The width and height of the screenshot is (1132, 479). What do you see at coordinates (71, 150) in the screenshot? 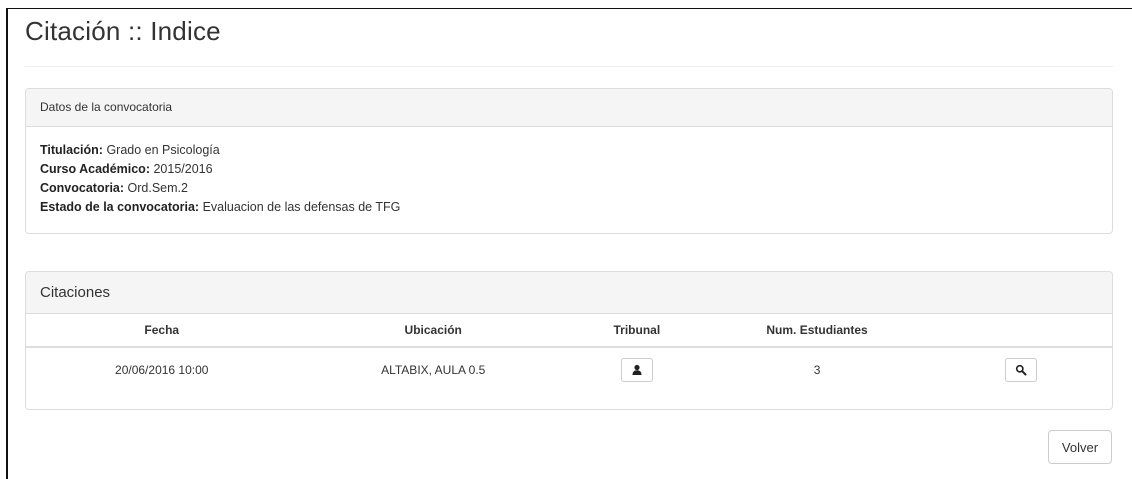
I see `info-titulacion-label: Titulación:` at bounding box center [71, 150].